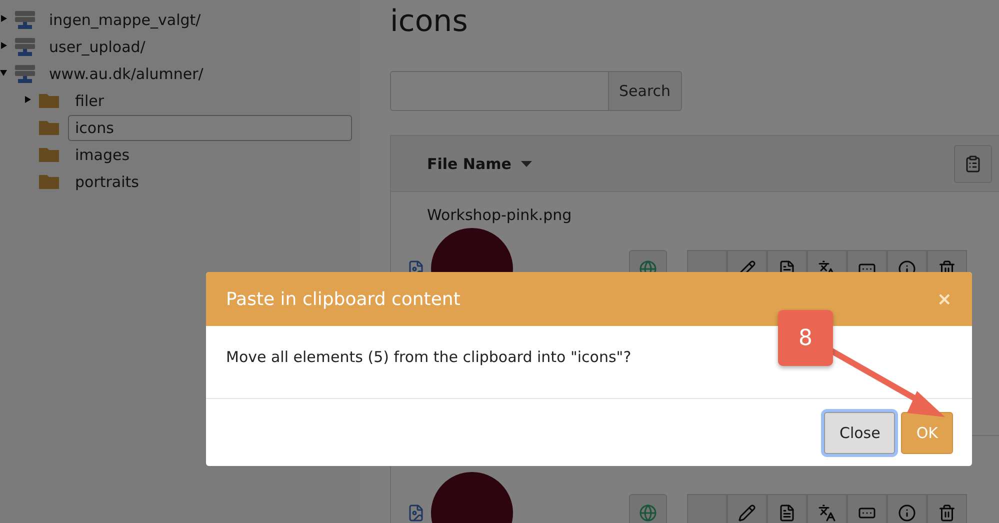 This screenshot has width=999, height=523. I want to click on info-button, so click(907, 508).